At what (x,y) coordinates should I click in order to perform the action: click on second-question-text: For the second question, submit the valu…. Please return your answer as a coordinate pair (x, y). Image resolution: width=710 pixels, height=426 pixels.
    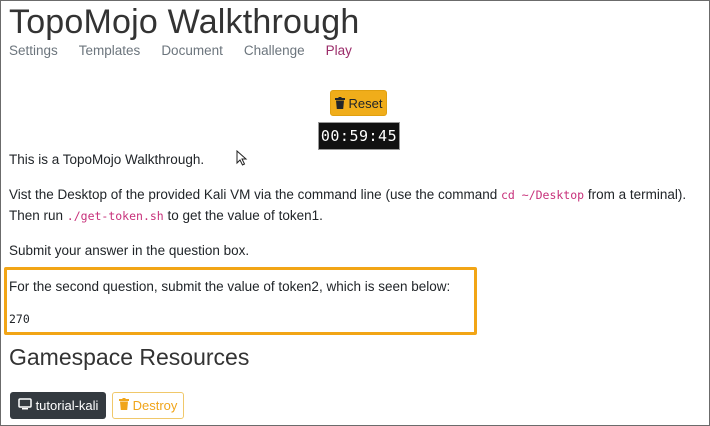
    Looking at the image, I should click on (230, 286).